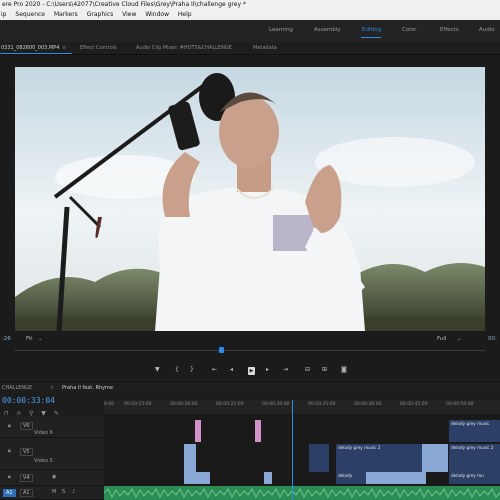 The width and height of the screenshot is (500, 500). I want to click on menu-graphics: Graphics, so click(100, 14).